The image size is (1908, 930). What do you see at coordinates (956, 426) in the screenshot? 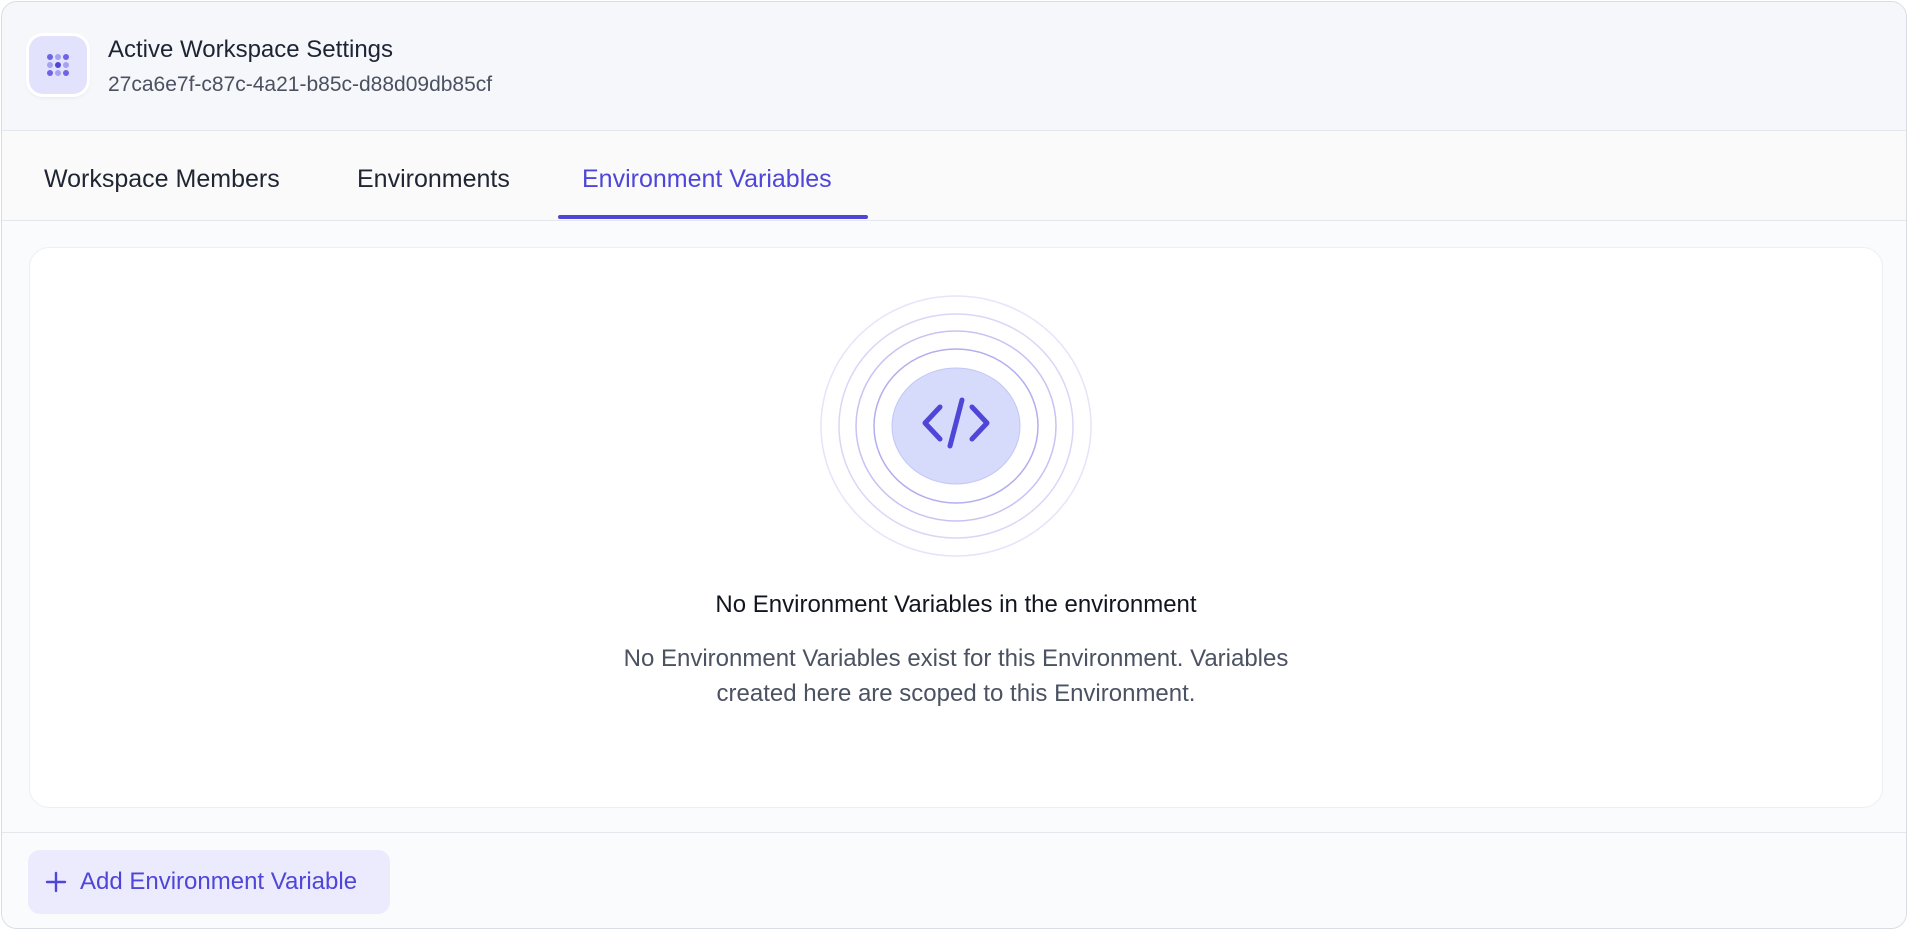
I see `empty-state-illustration` at bounding box center [956, 426].